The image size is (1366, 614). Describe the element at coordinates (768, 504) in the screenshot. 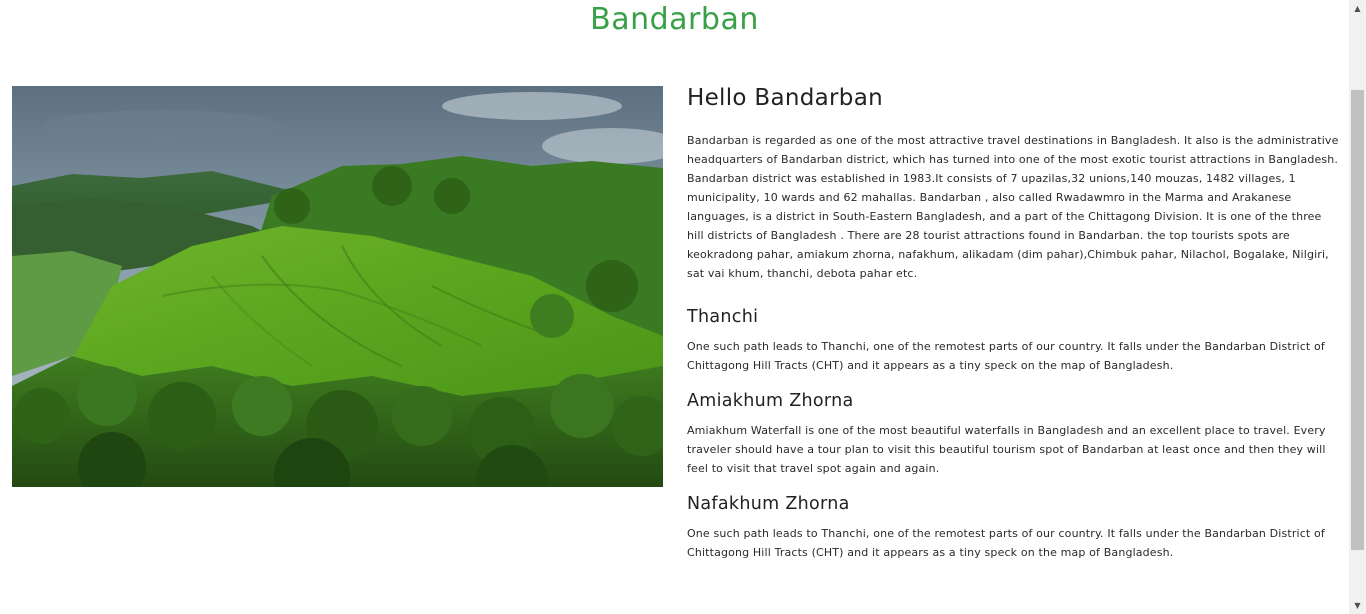

I see `section-title-nafakhum: Nafakhum Zhorna` at that location.